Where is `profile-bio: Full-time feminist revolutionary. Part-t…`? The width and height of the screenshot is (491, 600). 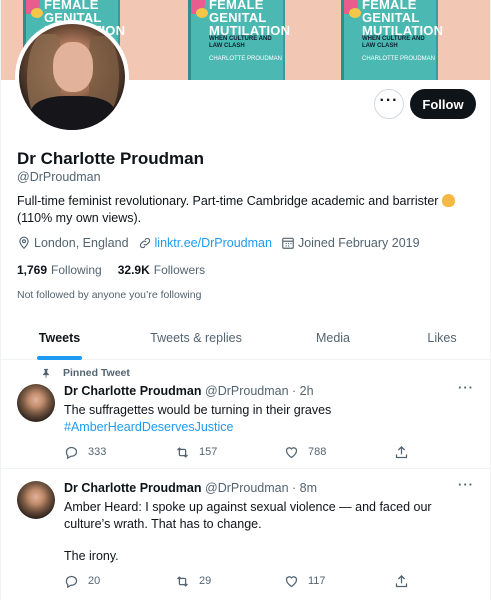
profile-bio: Full-time feminist revolutionary. Part-t… is located at coordinates (242, 210).